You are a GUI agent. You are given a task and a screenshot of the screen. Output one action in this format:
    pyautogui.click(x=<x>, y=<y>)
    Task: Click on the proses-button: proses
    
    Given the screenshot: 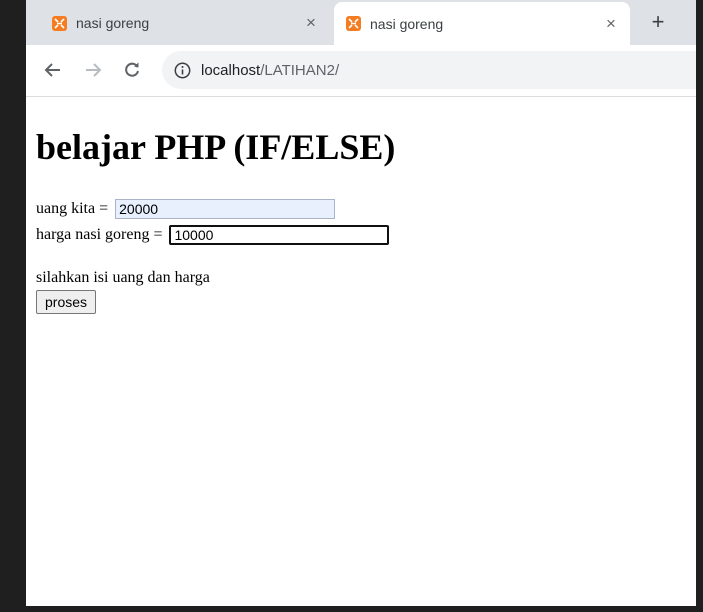 What is the action you would take?
    pyautogui.click(x=66, y=302)
    